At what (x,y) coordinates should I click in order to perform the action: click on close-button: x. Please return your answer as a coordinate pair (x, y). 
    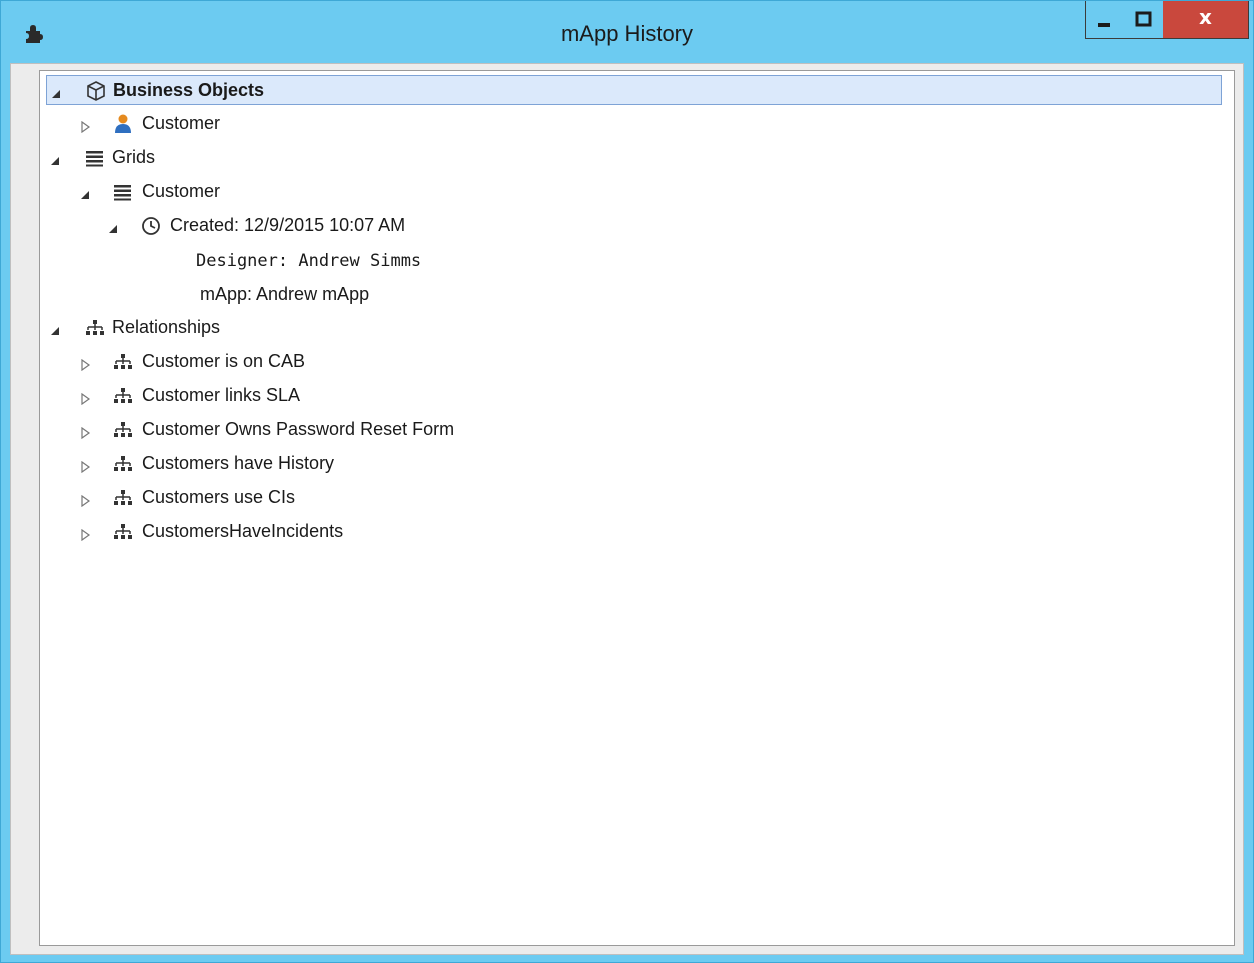
    Looking at the image, I should click on (1206, 20).